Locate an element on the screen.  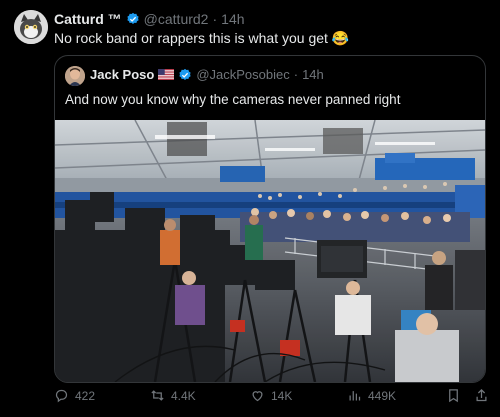
repost-icon is located at coordinates (157, 395).